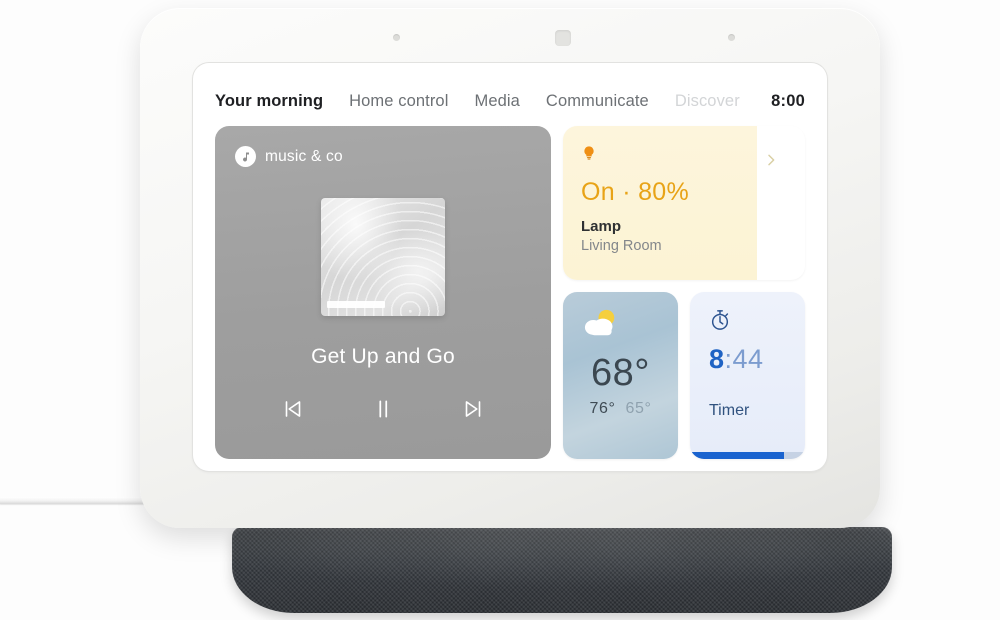 This screenshot has height=620, width=1000. I want to click on microphone-dot-right-icon, so click(731, 37).